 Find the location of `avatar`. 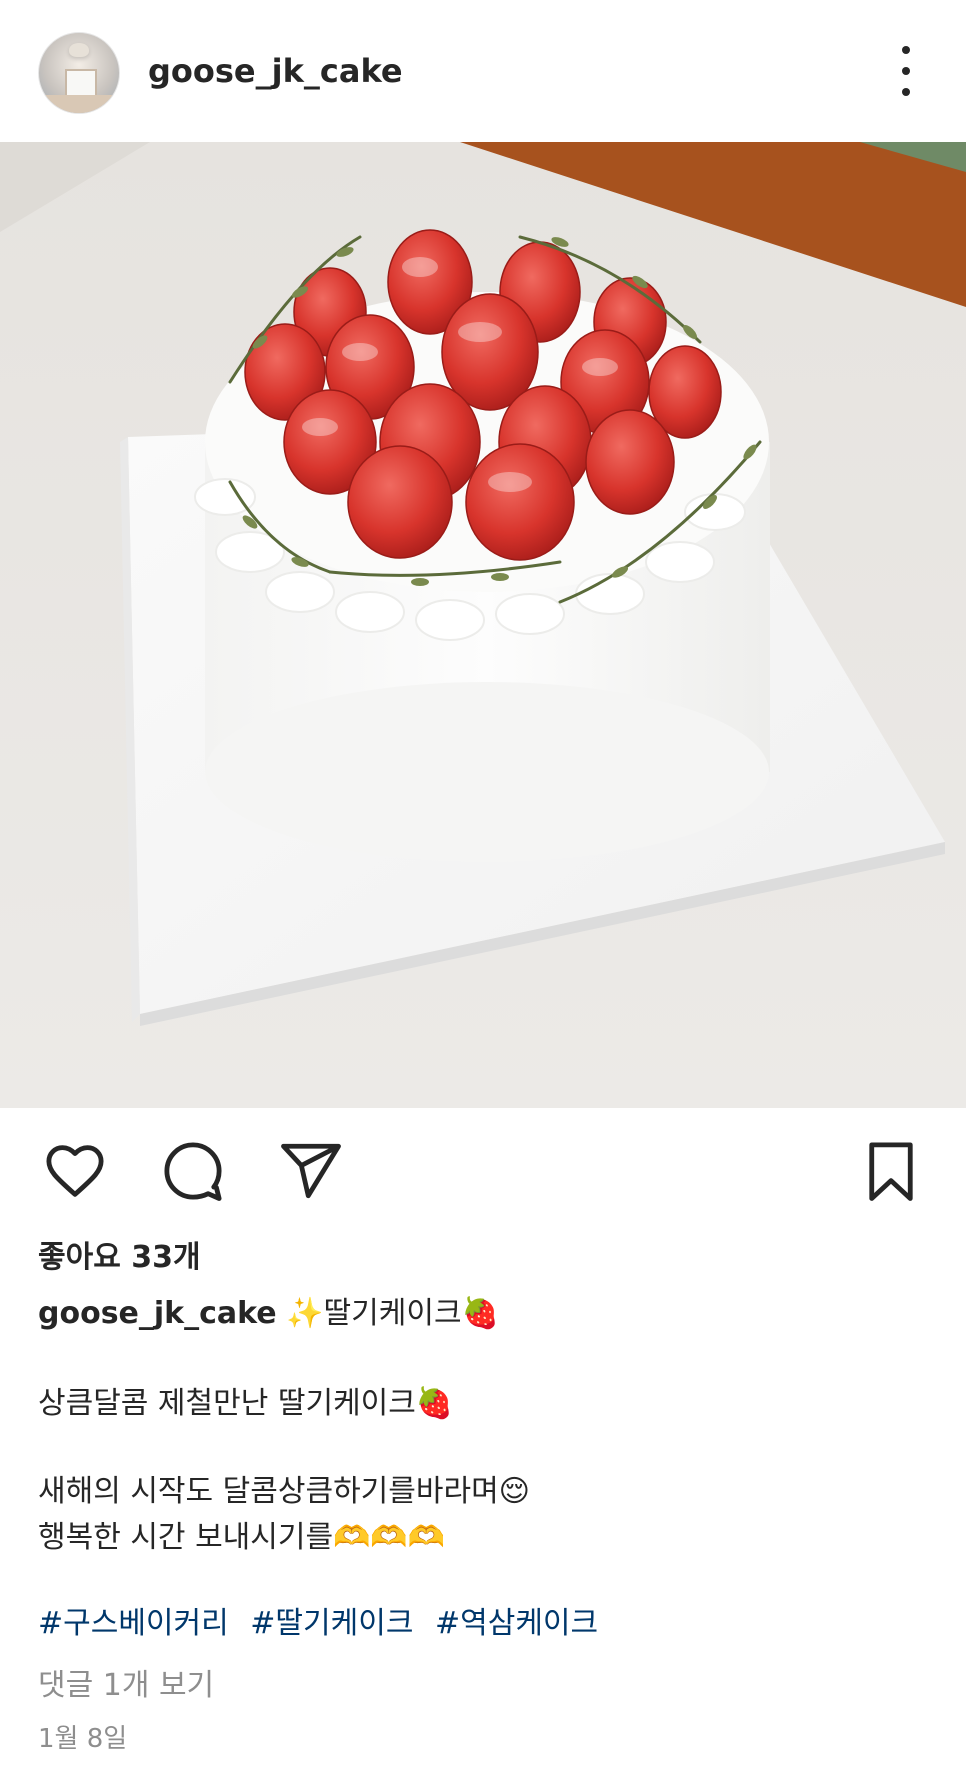

avatar is located at coordinates (79, 73).